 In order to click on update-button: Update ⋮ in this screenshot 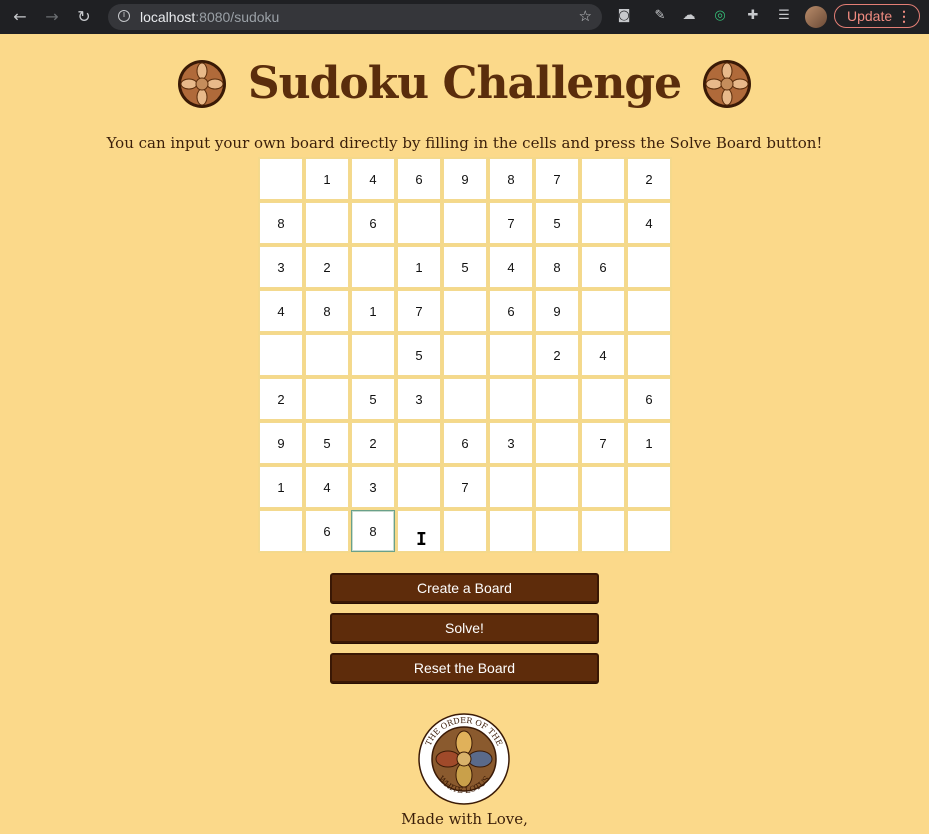, I will do `click(877, 16)`.